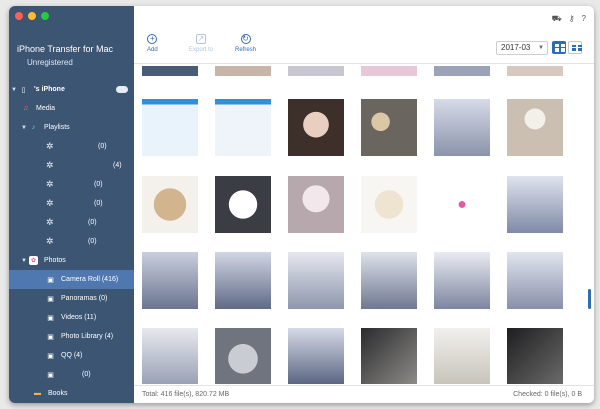 This screenshot has height=409, width=600. I want to click on refresh-button: ↻ Refresh, so click(245, 43).